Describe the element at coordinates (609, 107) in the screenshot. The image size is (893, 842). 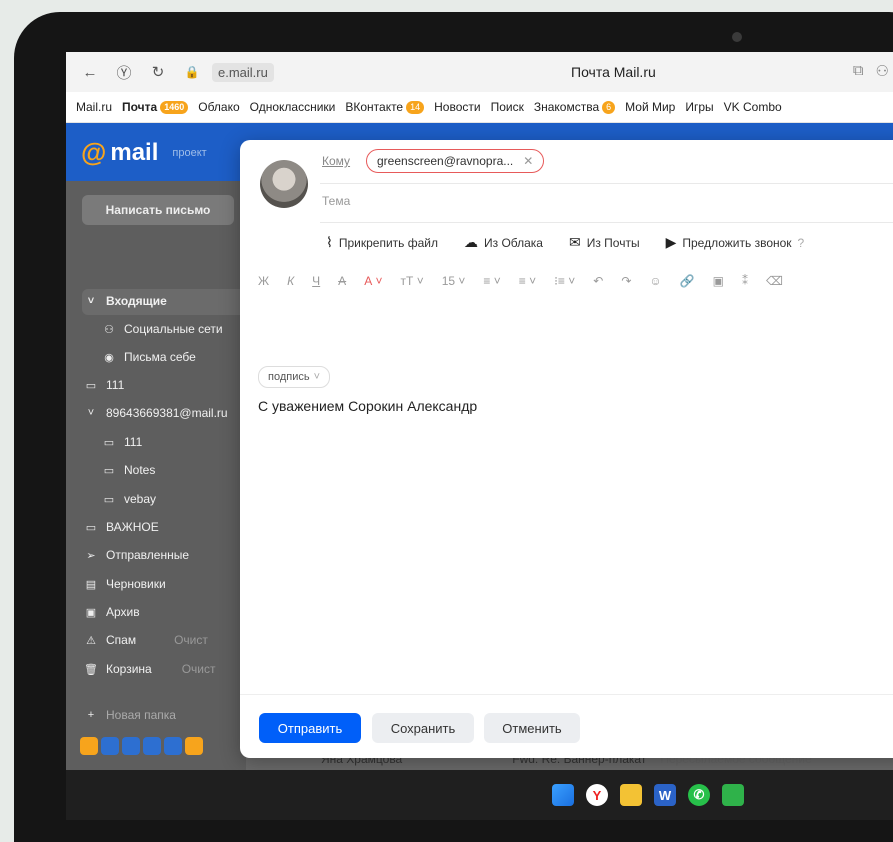
I see `dating-count-badge: 6` at that location.